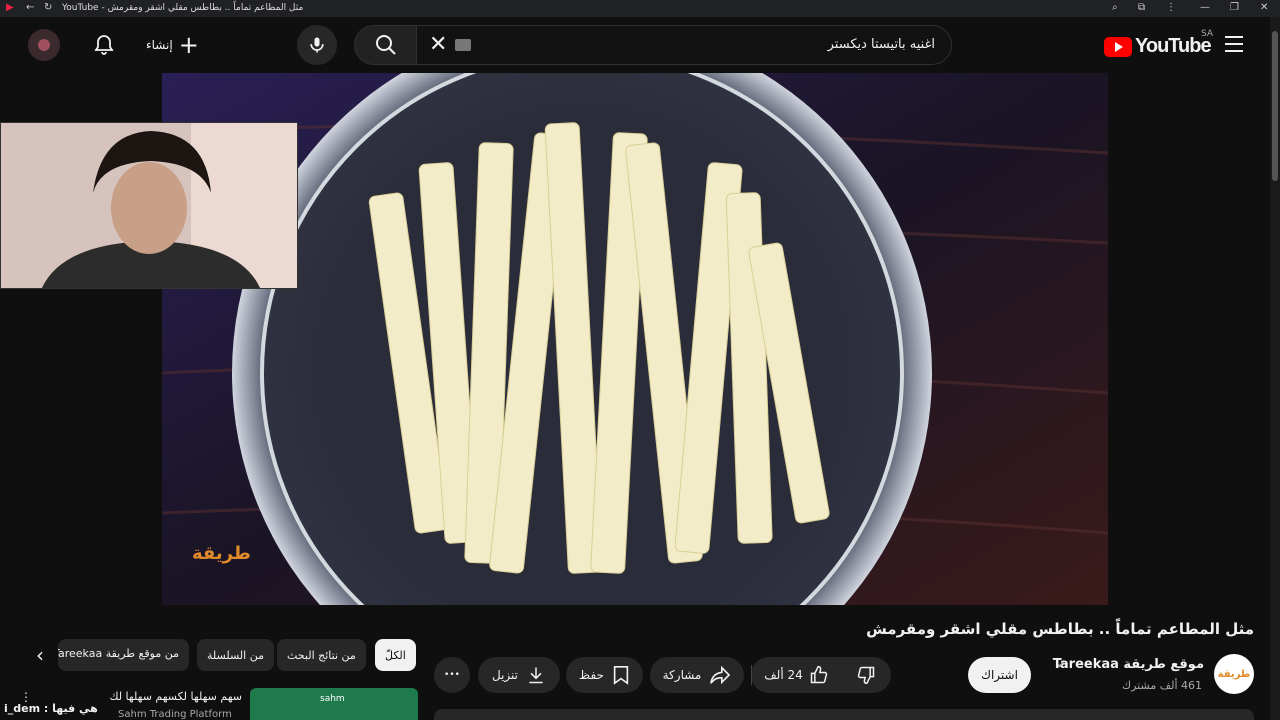 The image size is (1280, 720). I want to click on like-button: 24 ألف, so click(796, 675).